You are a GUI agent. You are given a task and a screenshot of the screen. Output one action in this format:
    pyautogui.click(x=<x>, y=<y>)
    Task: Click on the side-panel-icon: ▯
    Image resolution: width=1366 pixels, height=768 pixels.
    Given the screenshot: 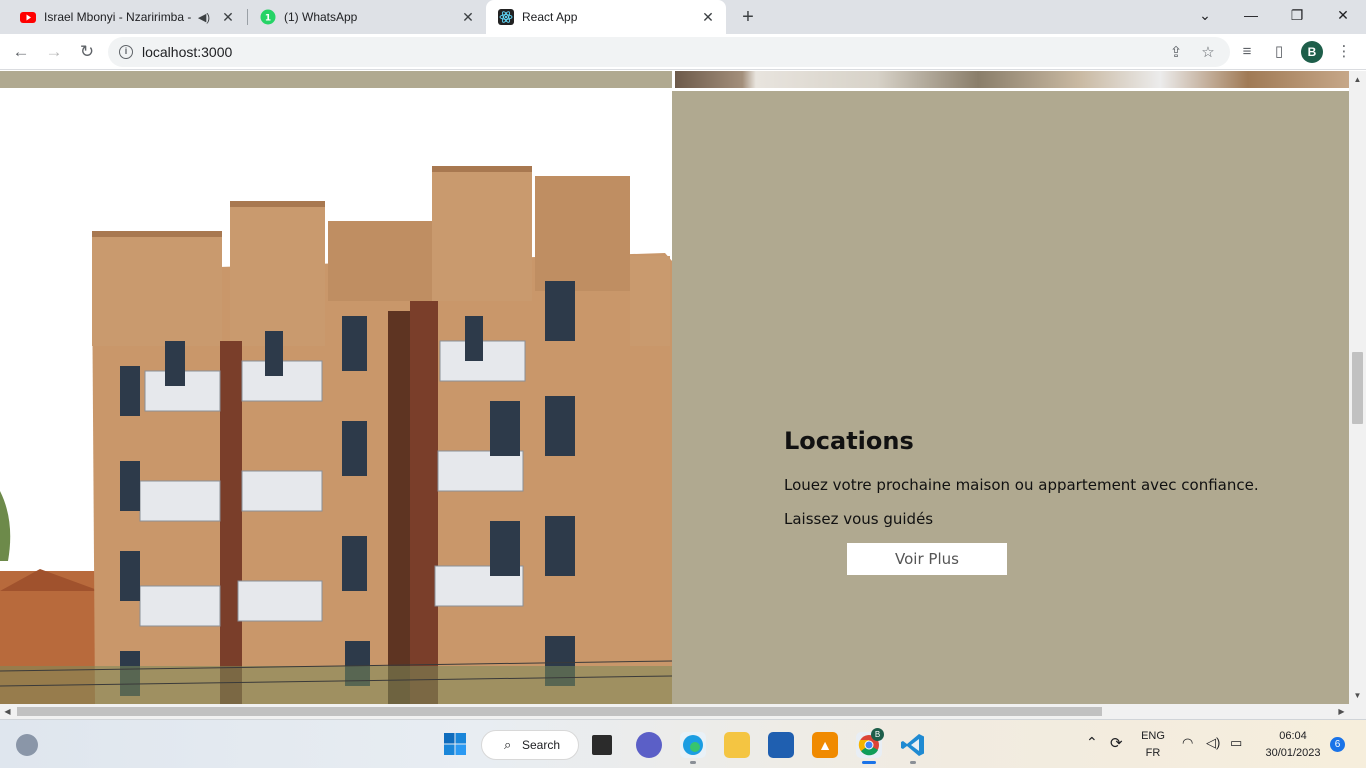 What is the action you would take?
    pyautogui.click(x=1279, y=52)
    